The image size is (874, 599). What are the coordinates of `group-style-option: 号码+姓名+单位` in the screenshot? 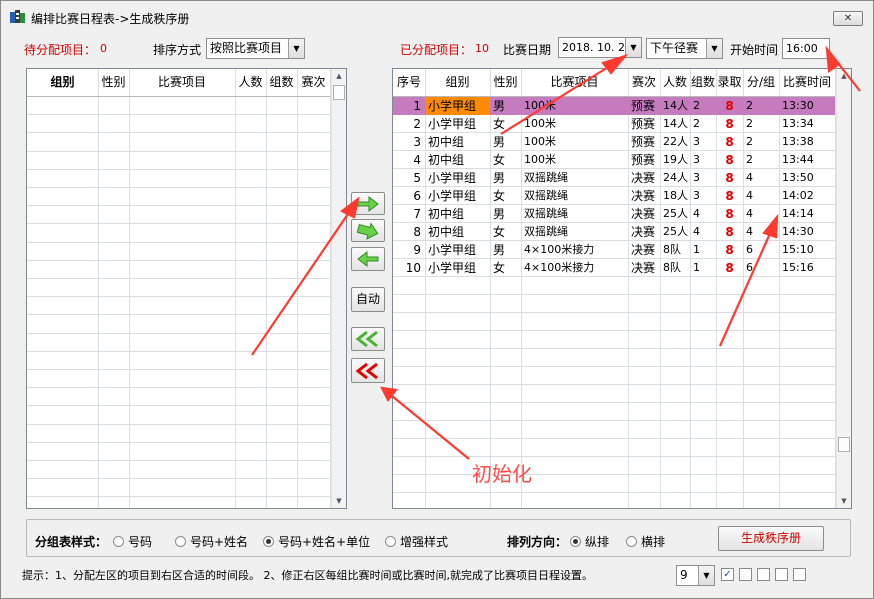 It's located at (316, 541).